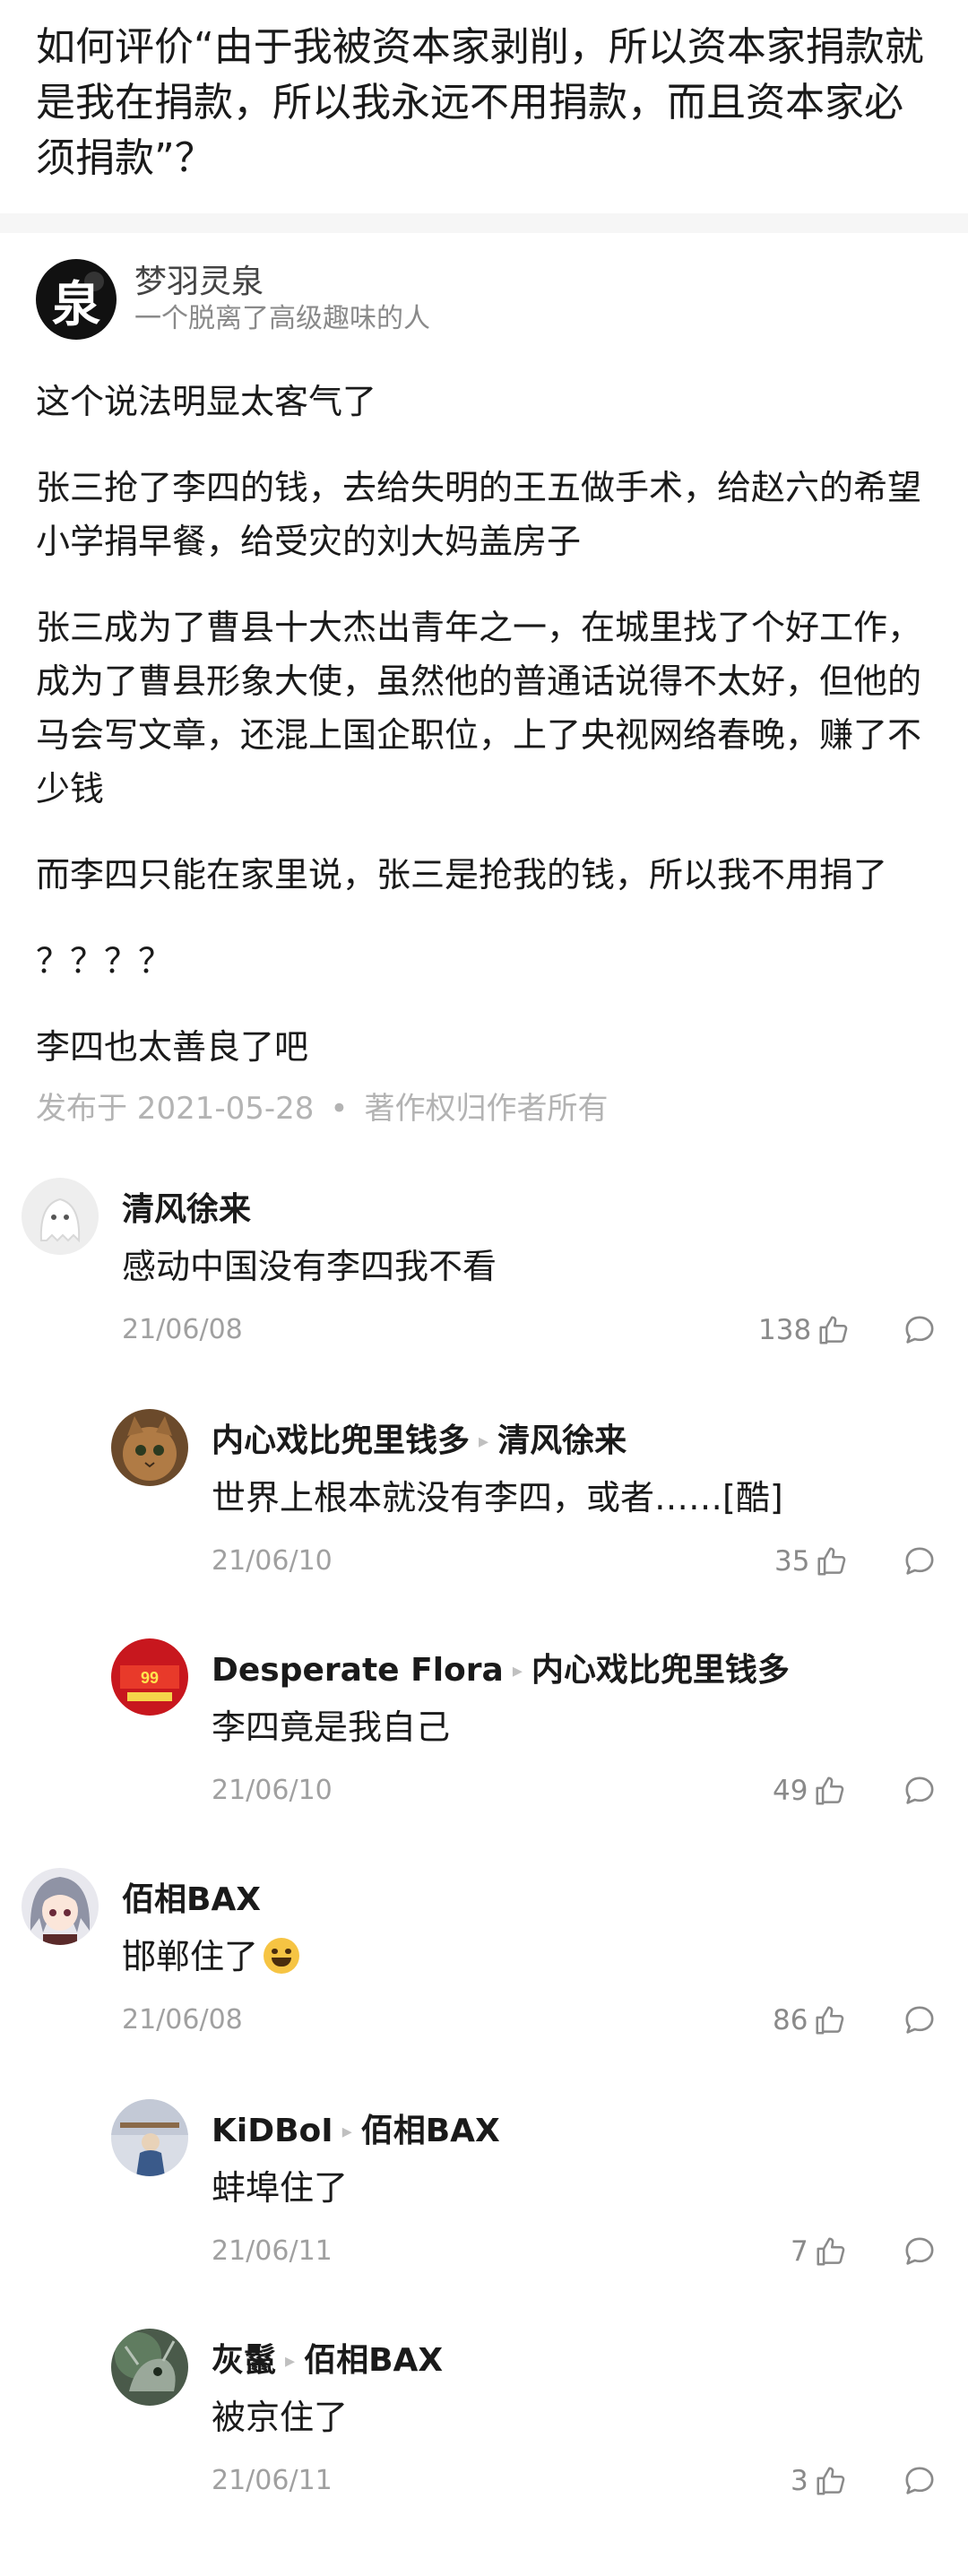 The image size is (968, 2576). What do you see at coordinates (562, 1440) in the screenshot?
I see `reply-target-name: 清风徐来` at bounding box center [562, 1440].